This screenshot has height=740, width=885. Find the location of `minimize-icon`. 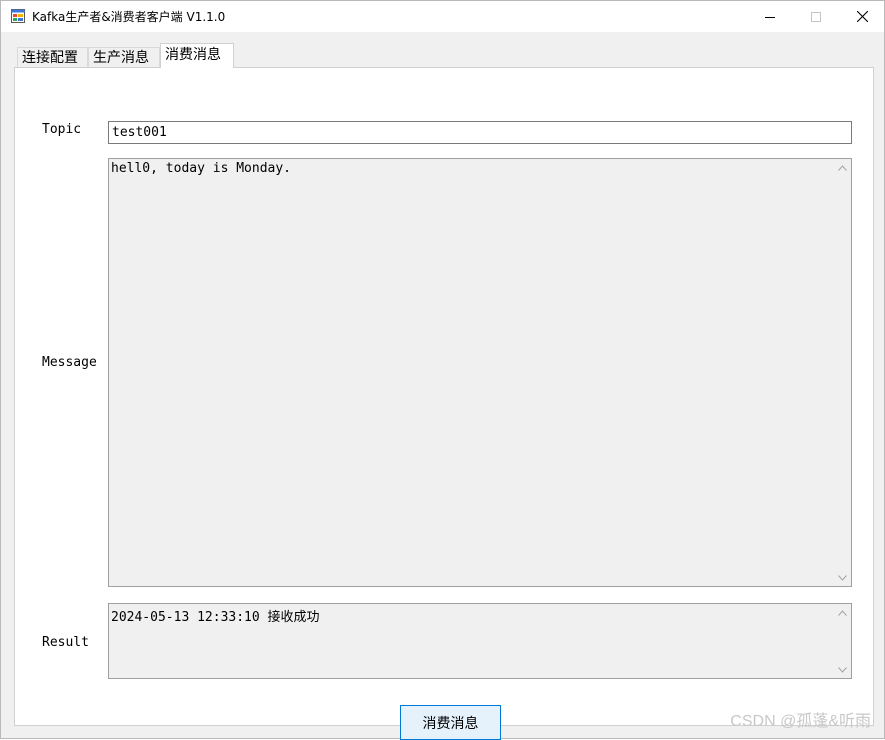

minimize-icon is located at coordinates (770, 17).